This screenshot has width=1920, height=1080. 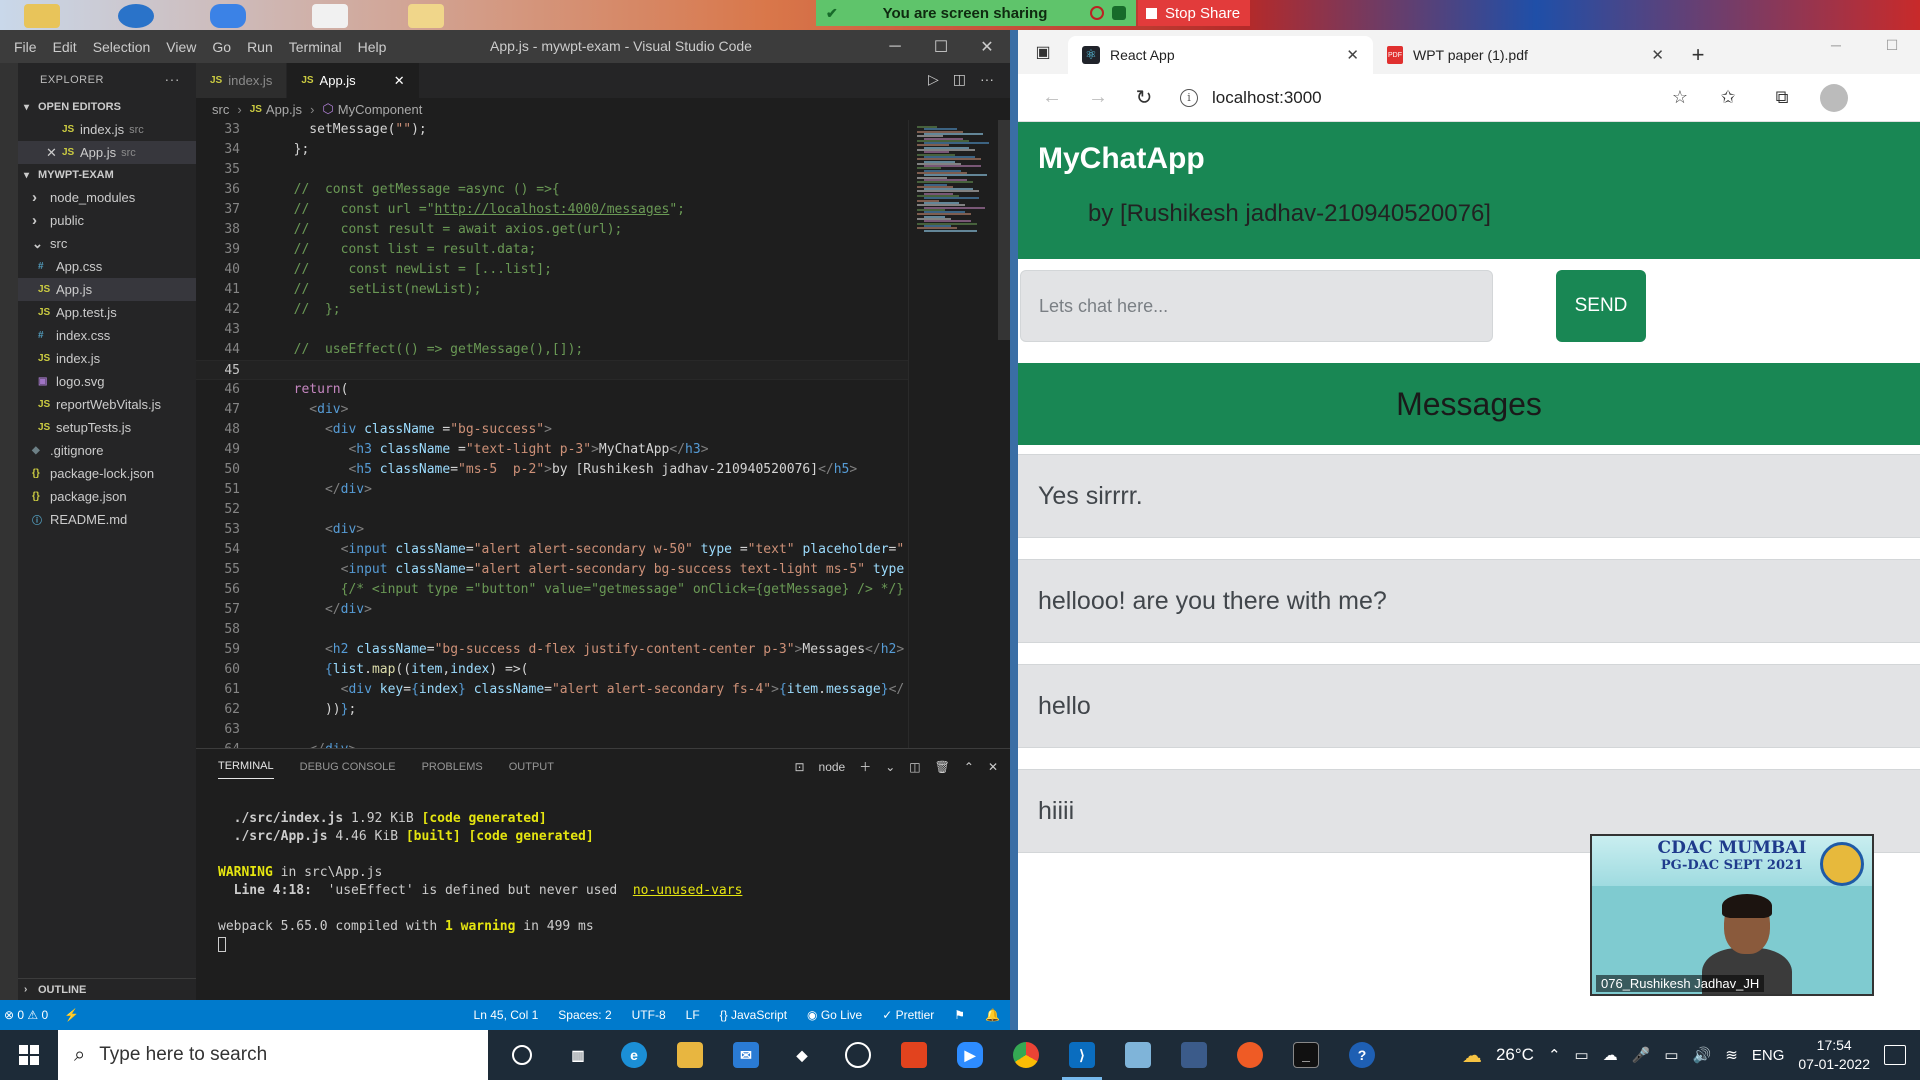 I want to click on file-tree-item: # index.css, so click(x=107, y=335).